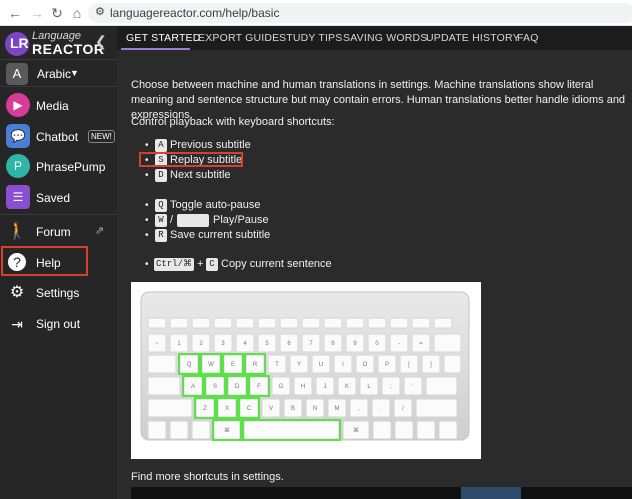 This screenshot has width=632, height=499. What do you see at coordinates (71, 167) in the screenshot?
I see `sidebar-item-label: PhrasePump` at bounding box center [71, 167].